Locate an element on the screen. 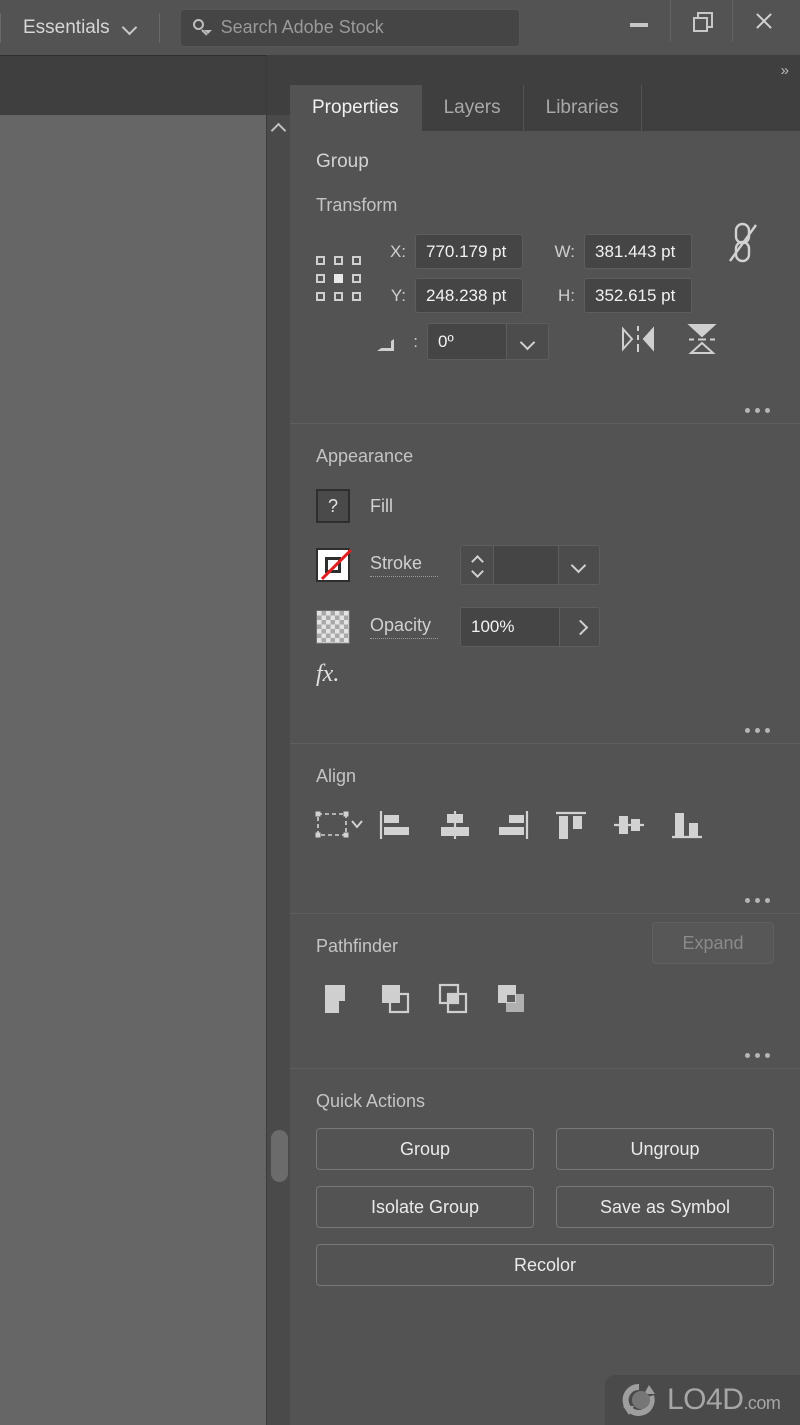  flip-vertical-button is located at coordinates (702, 341).